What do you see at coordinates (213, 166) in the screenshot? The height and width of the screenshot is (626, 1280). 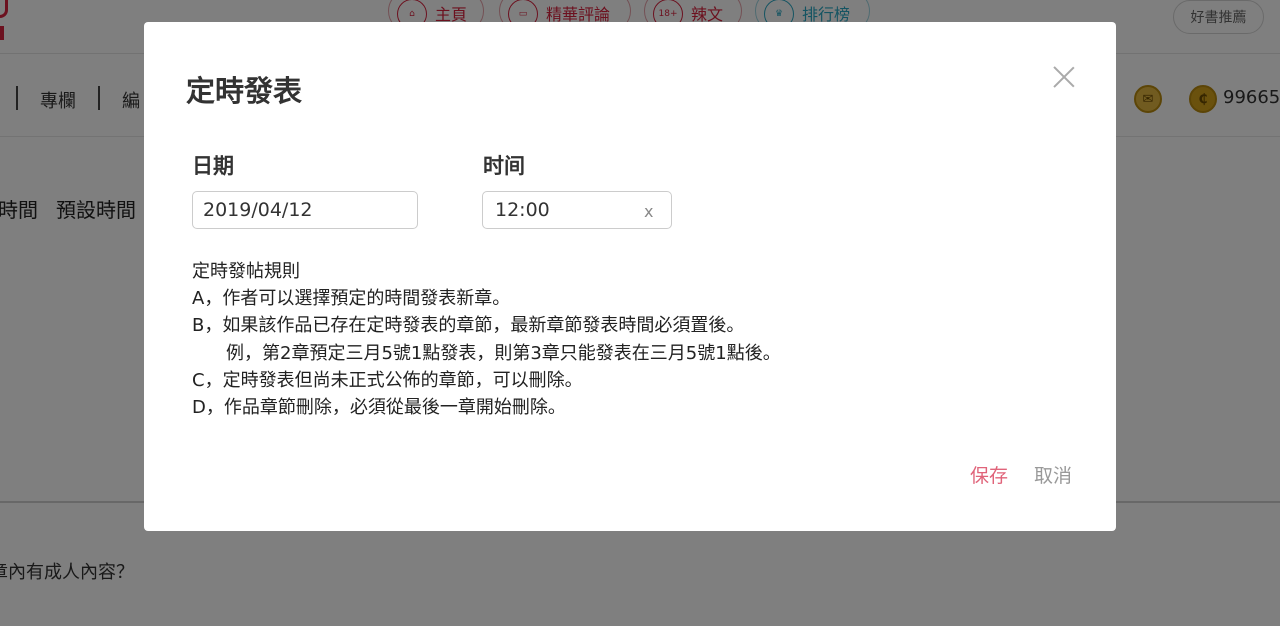 I see `date-label: 日期` at bounding box center [213, 166].